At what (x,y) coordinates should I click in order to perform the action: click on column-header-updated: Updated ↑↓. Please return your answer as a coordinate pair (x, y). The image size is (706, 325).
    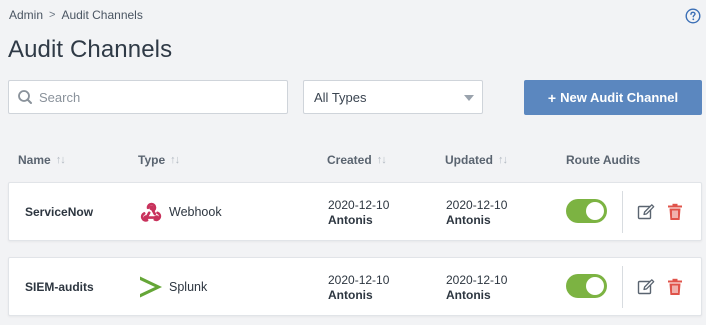
    Looking at the image, I should click on (476, 160).